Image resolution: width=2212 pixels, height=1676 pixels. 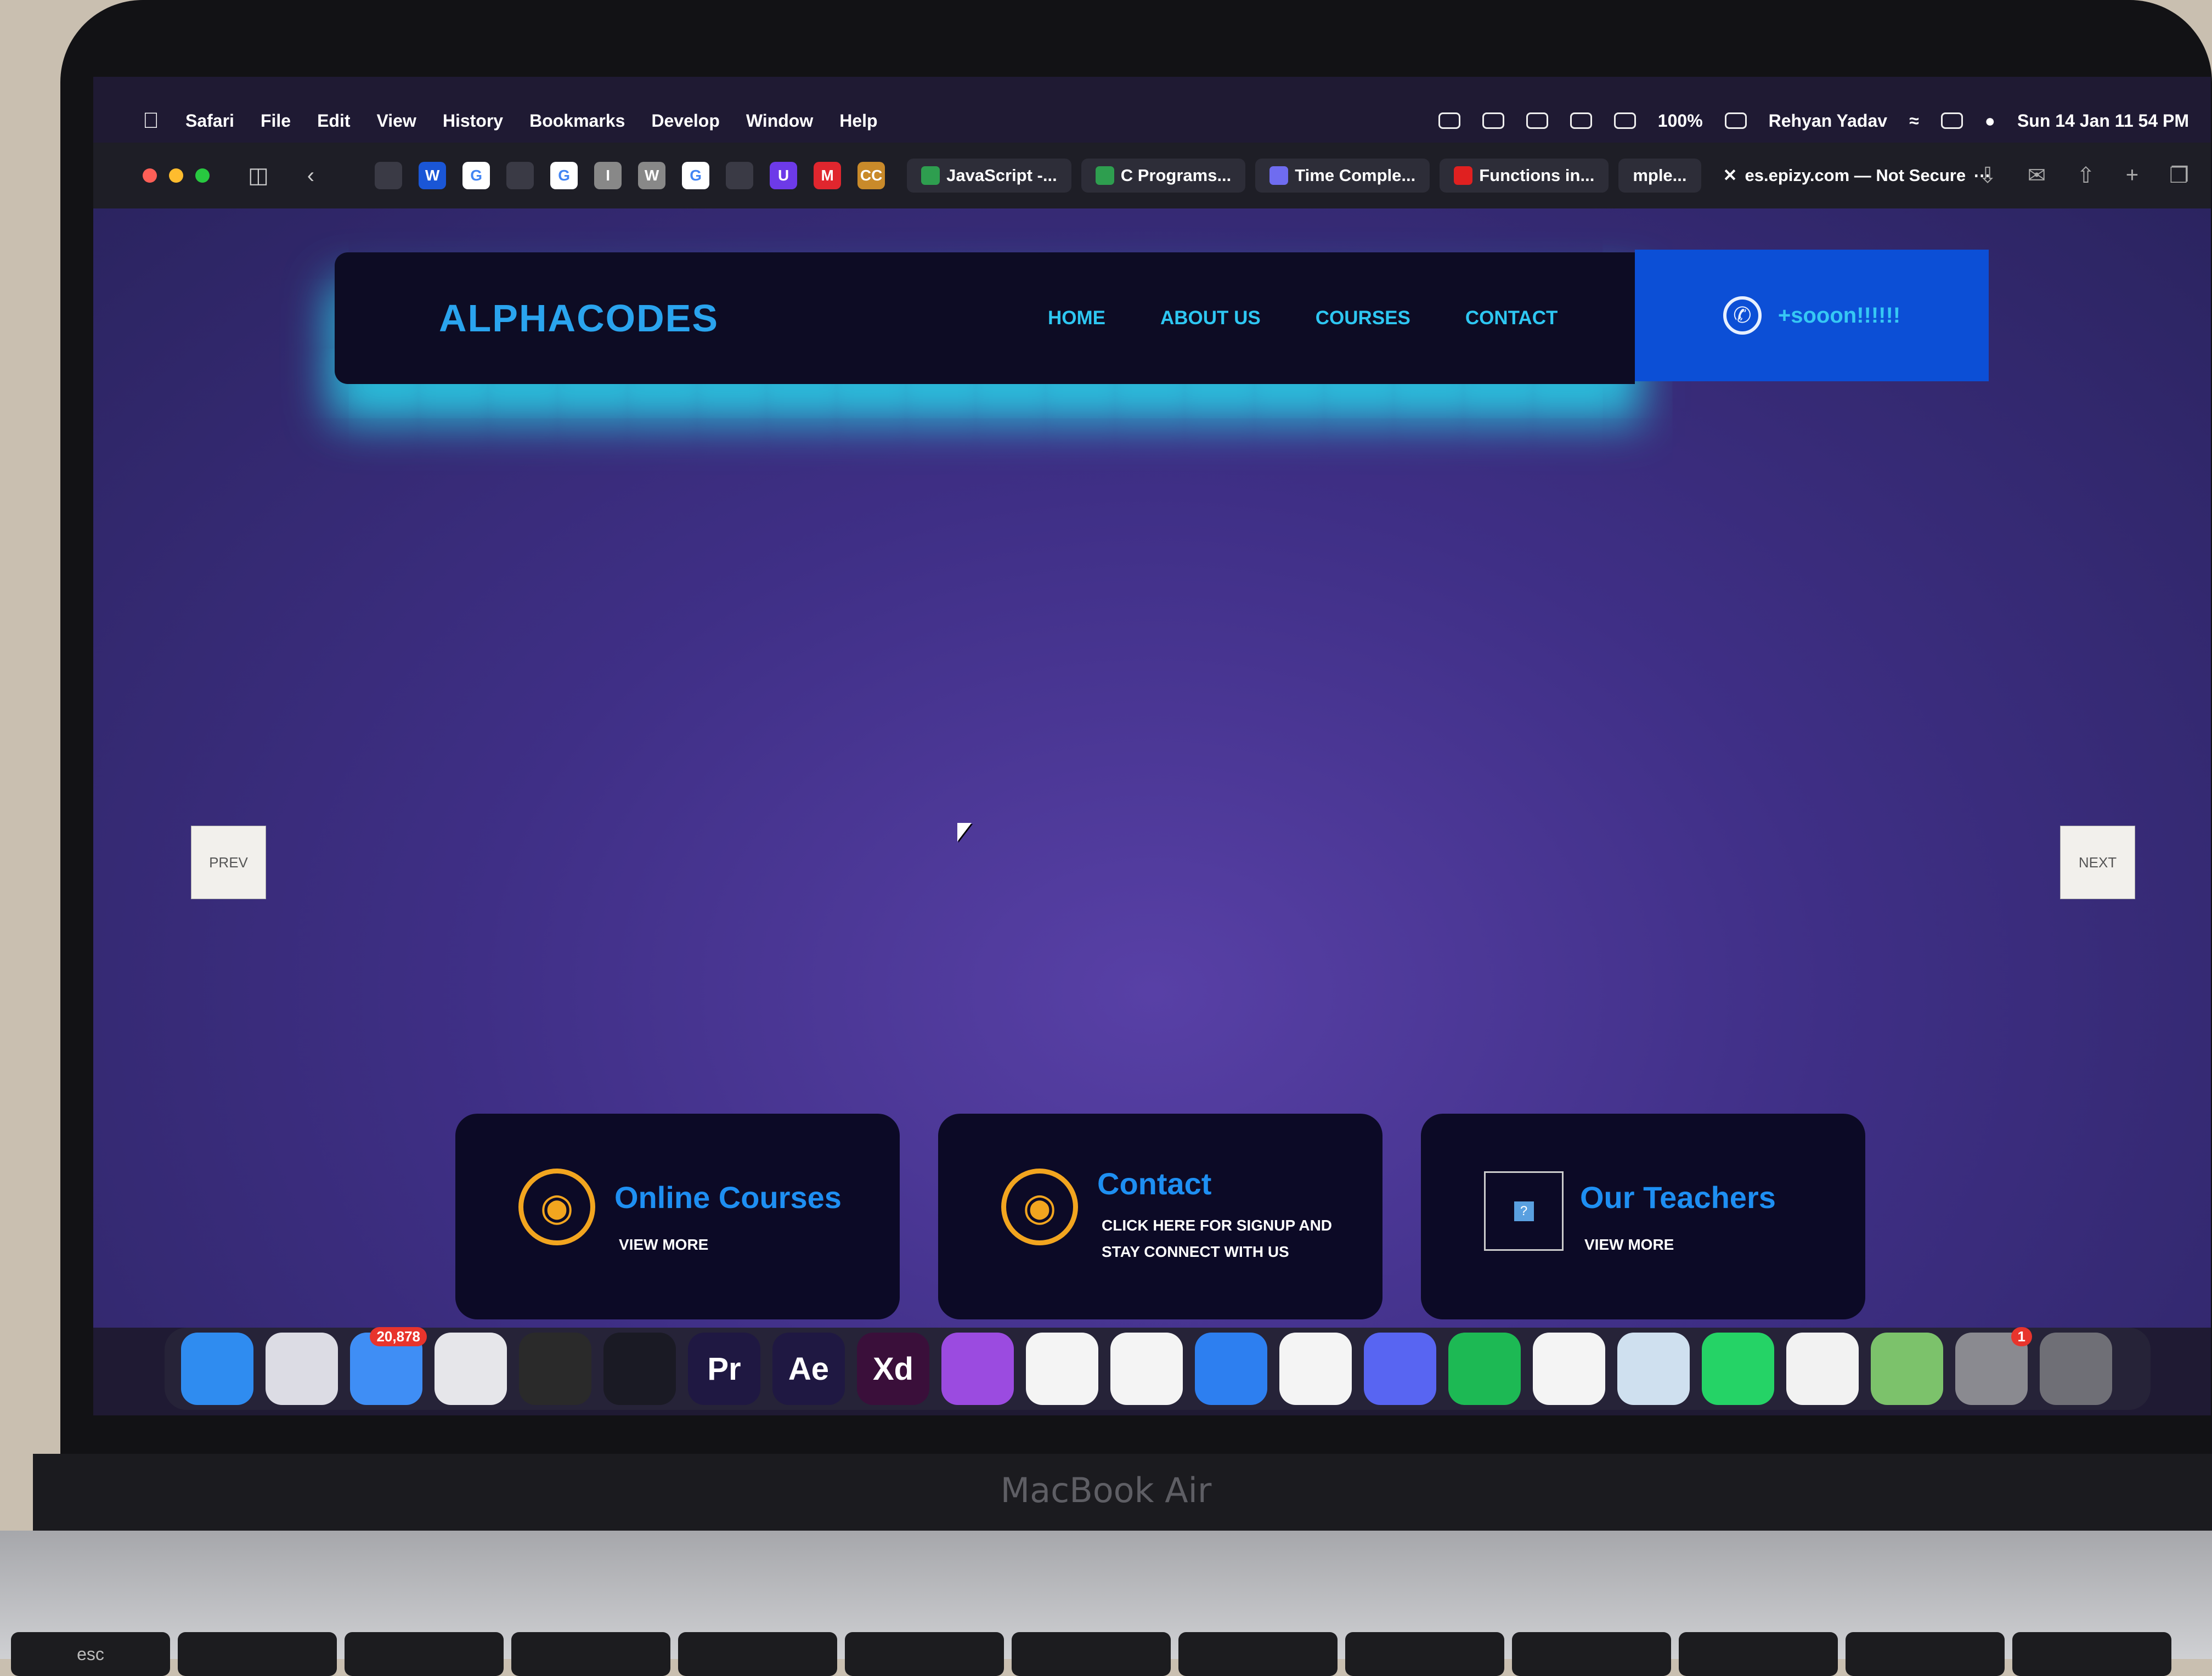 I want to click on back-icon: ‹, so click(x=310, y=175).